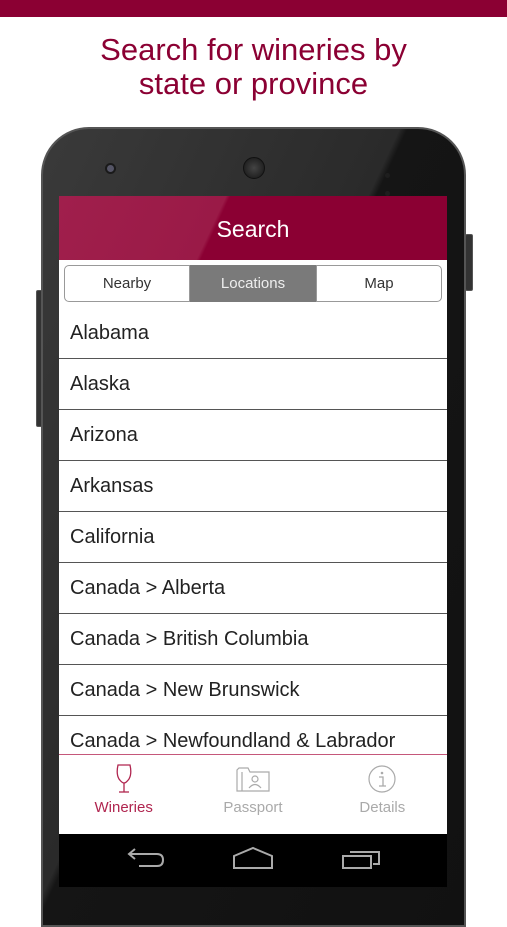 This screenshot has height=927, width=507. I want to click on list-item: Arizona, so click(253, 435).